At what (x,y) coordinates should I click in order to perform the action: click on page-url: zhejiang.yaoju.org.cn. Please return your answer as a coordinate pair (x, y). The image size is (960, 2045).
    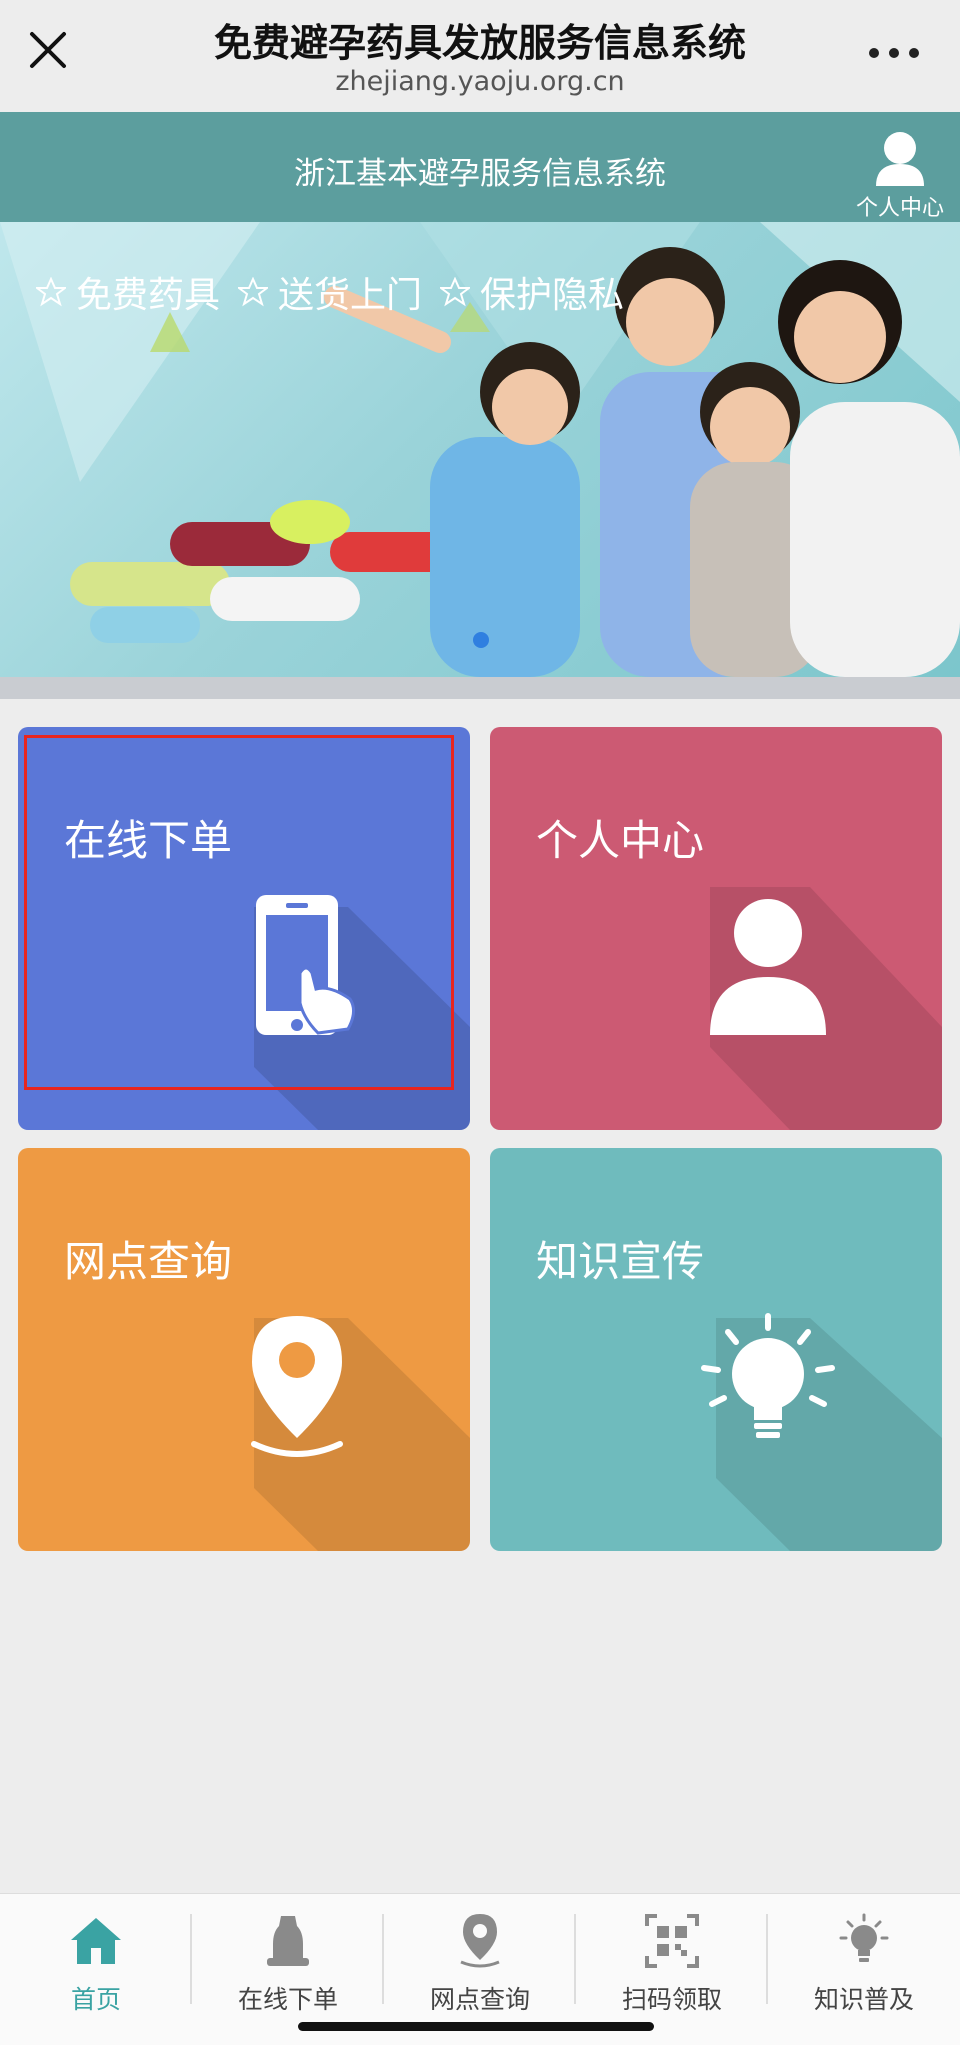
    Looking at the image, I should click on (480, 81).